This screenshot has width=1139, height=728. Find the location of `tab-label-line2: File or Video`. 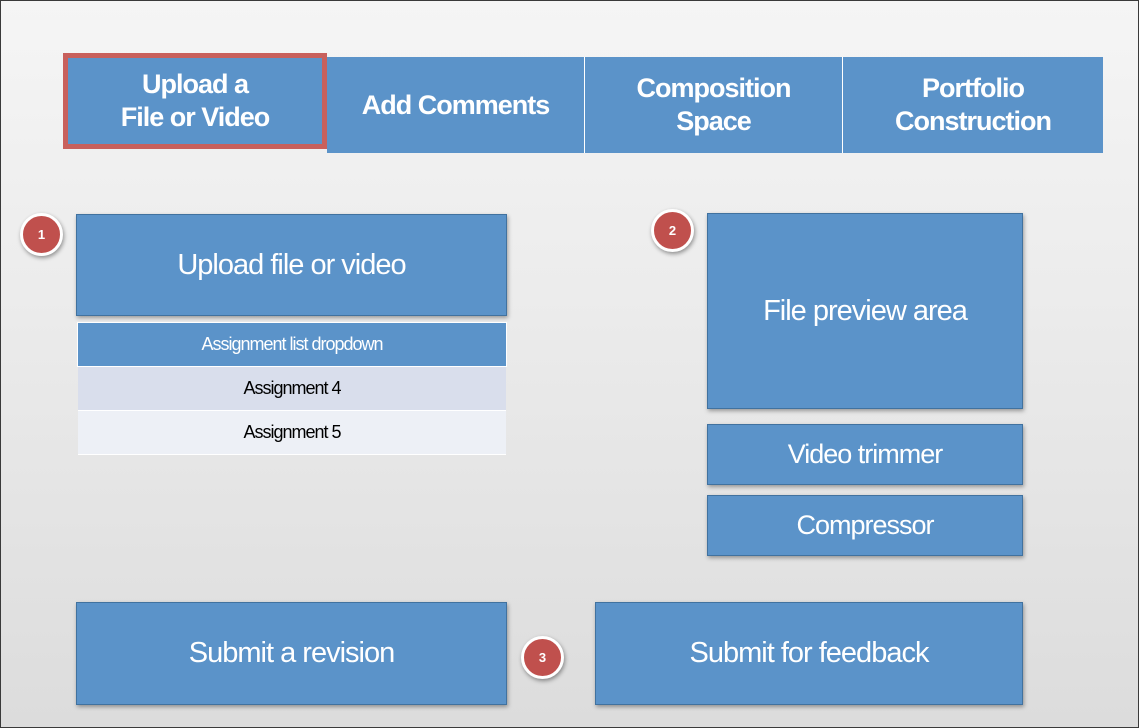

tab-label-line2: File or Video is located at coordinates (195, 117).